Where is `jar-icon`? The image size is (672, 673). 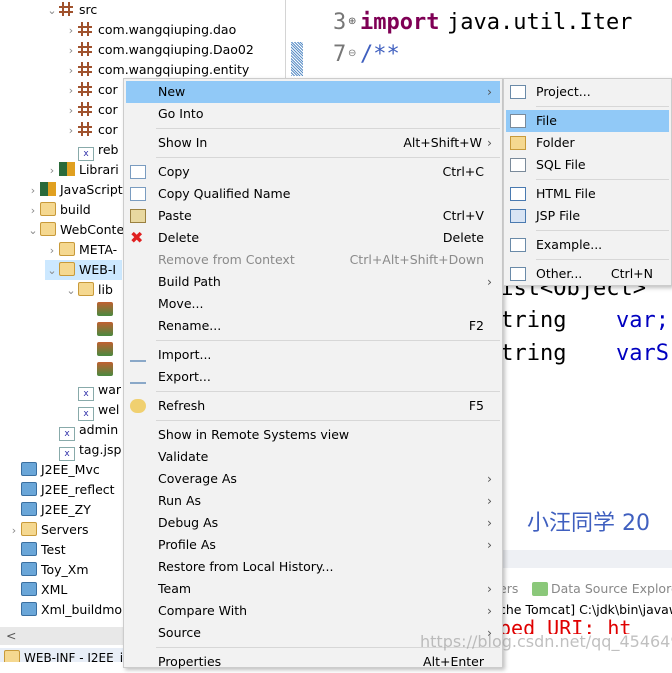
jar-icon is located at coordinates (105, 369).